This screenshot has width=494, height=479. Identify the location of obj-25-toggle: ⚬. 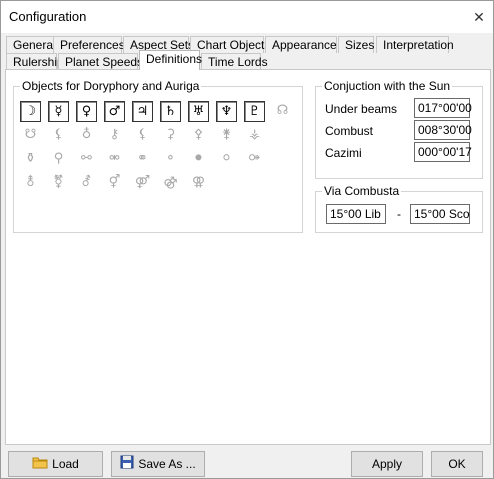
(170, 159).